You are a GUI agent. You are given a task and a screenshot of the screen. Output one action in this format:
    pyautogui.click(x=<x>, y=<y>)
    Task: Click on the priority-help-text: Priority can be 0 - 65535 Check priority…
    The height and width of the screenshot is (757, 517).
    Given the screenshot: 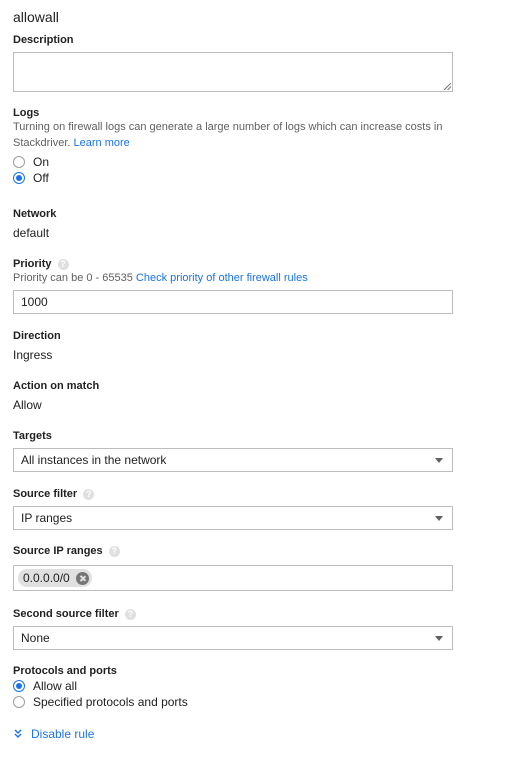 What is the action you would take?
    pyautogui.click(x=160, y=278)
    